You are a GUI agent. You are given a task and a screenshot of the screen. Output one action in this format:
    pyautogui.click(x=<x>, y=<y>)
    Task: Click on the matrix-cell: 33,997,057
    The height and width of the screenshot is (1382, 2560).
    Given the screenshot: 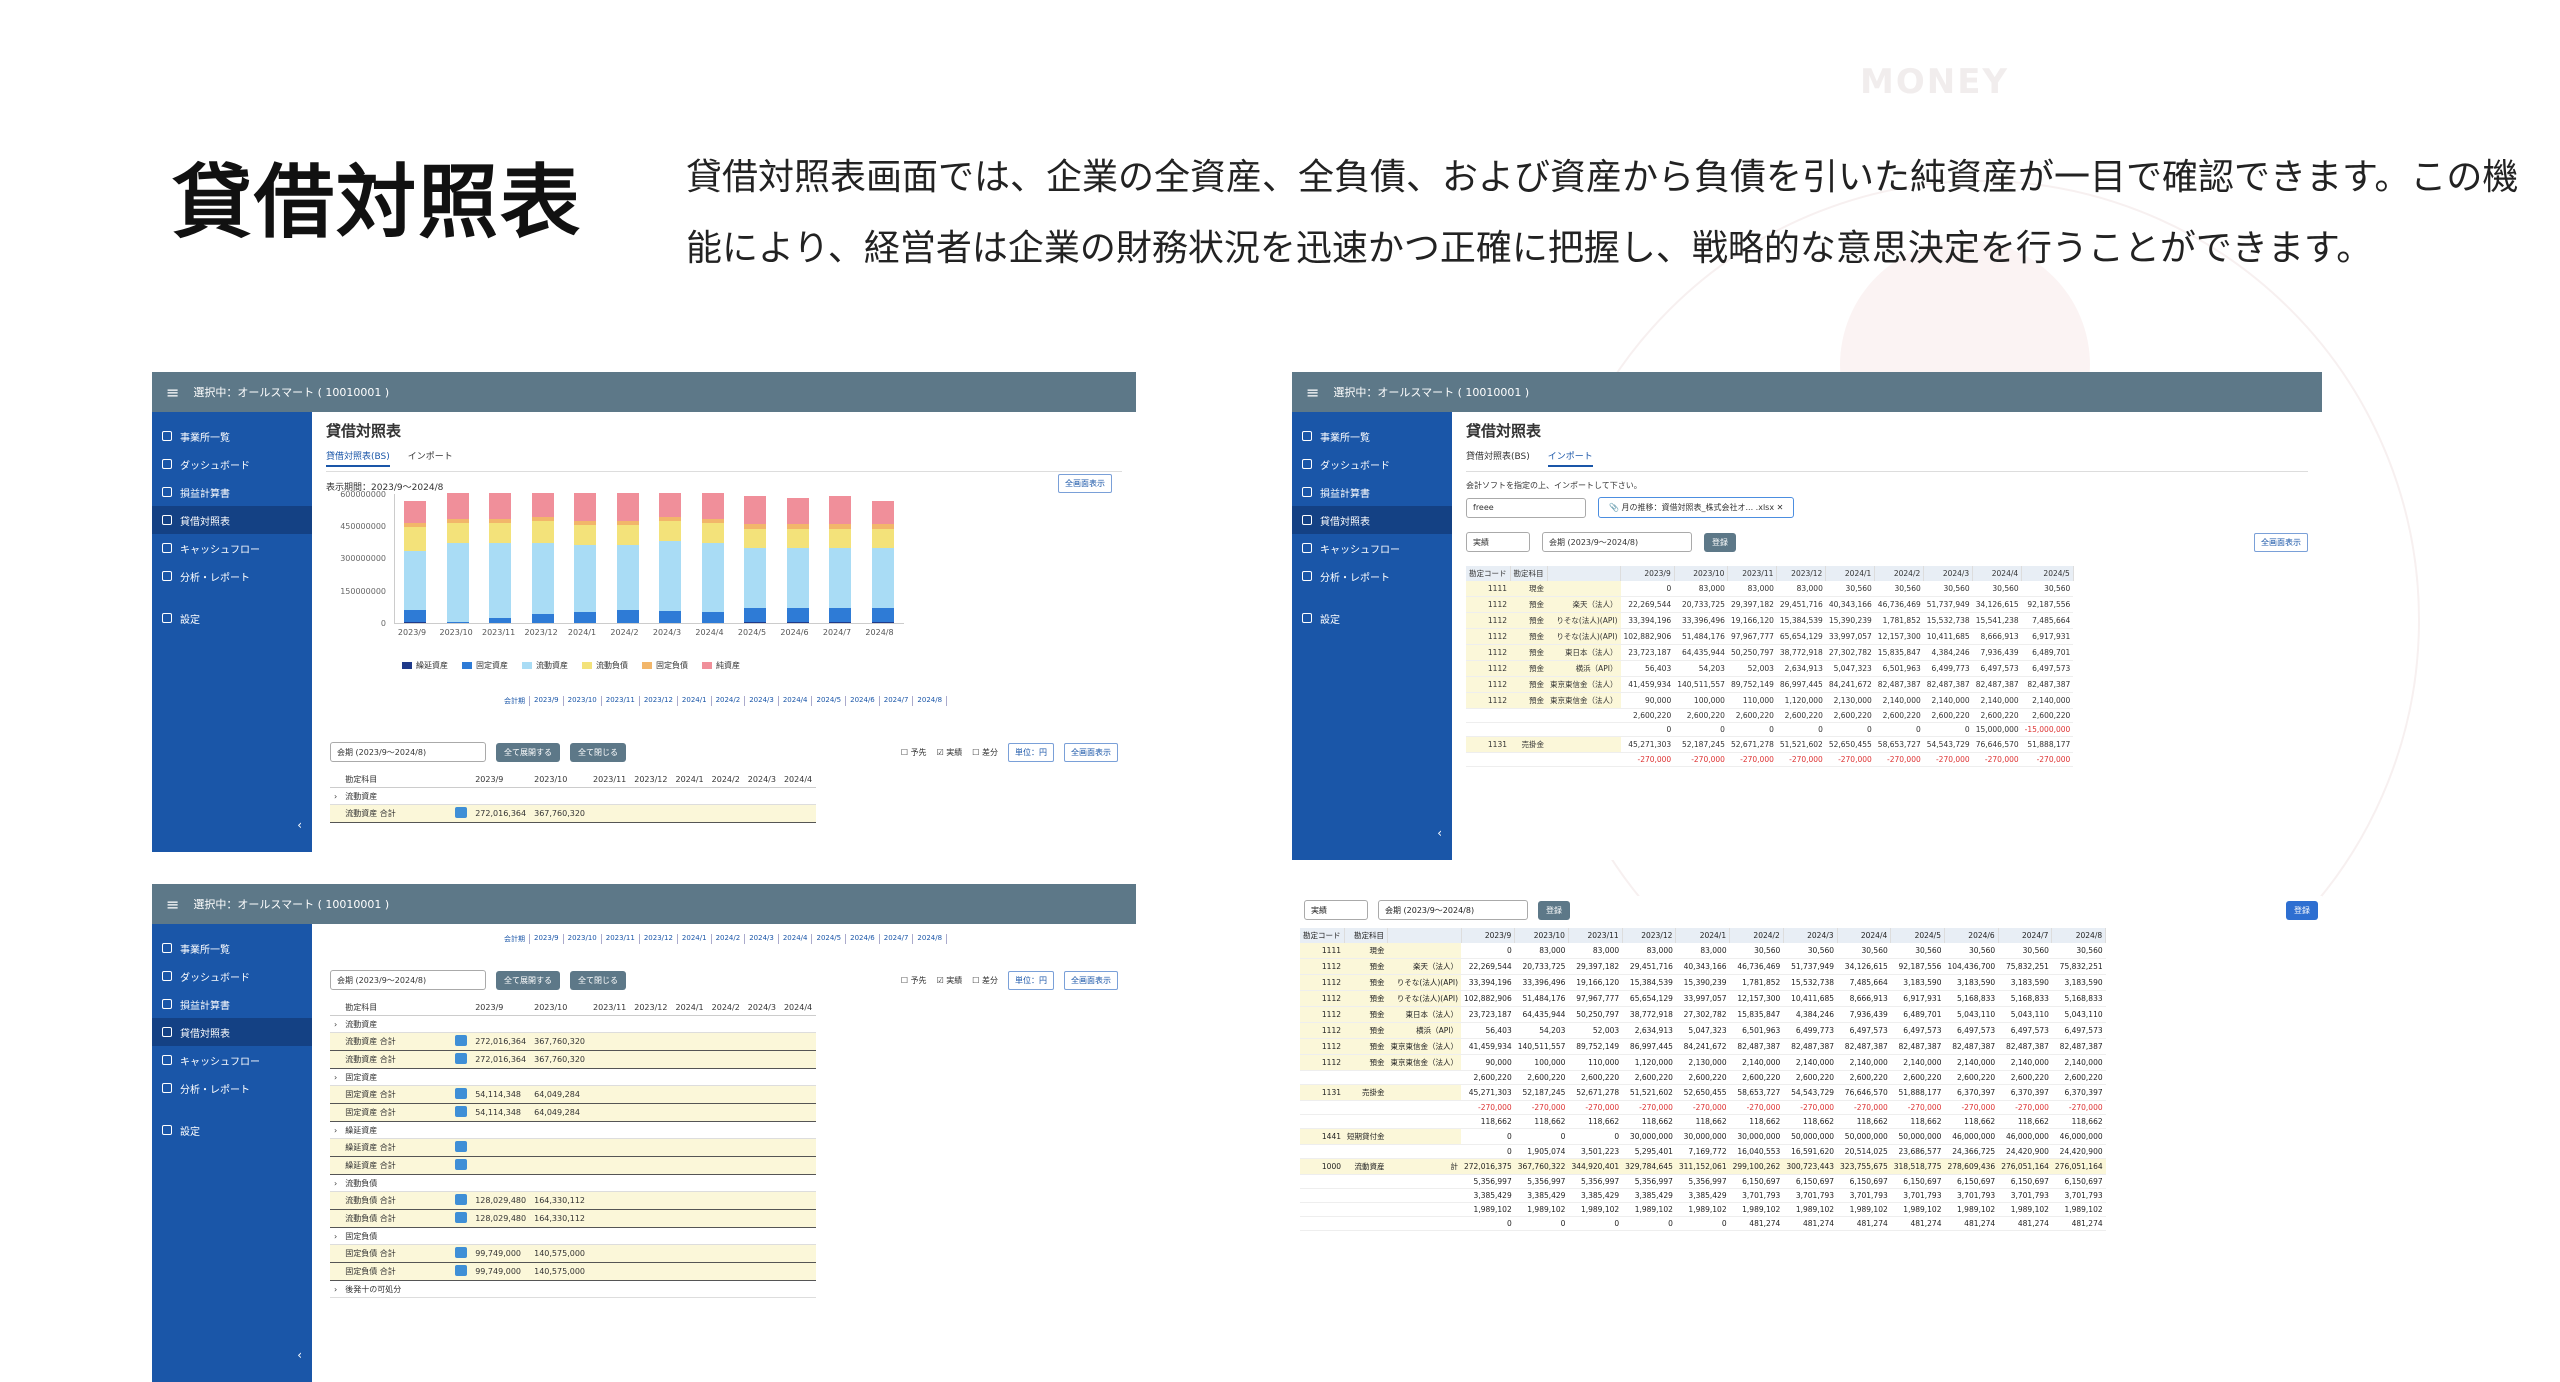 What is the action you would take?
    pyautogui.click(x=1850, y=636)
    